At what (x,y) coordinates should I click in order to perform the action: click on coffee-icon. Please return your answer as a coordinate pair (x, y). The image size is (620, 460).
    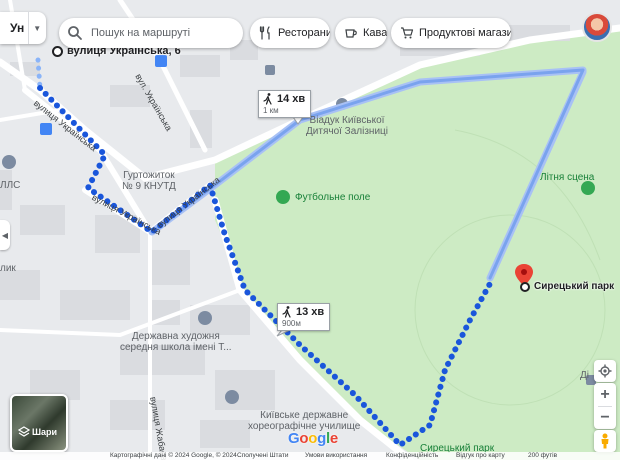
    Looking at the image, I should click on (351, 33).